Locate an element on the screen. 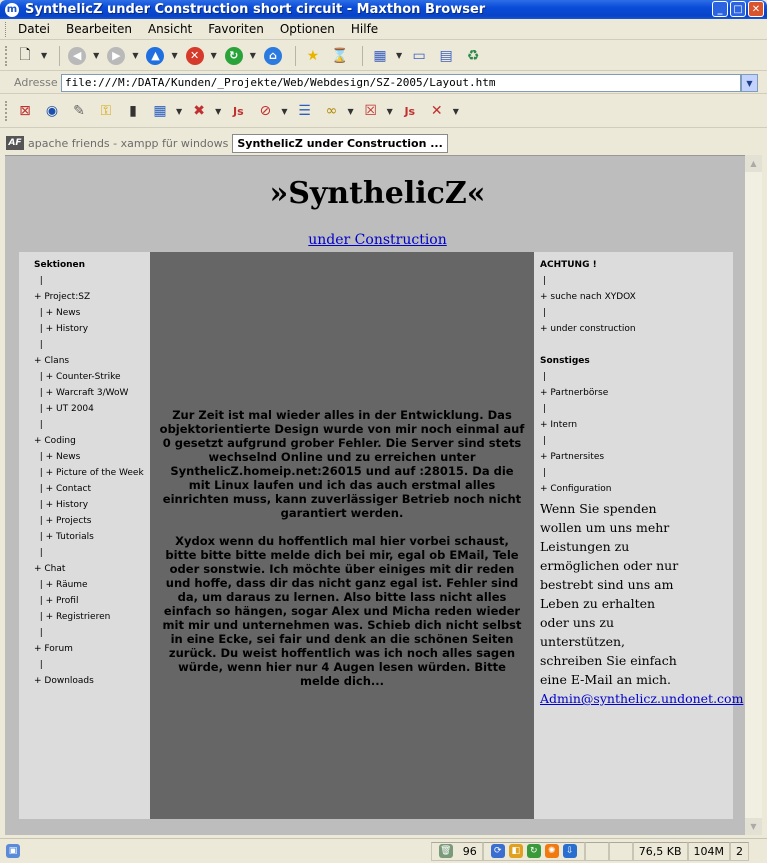 This screenshot has height=863, width=767. window-icon: ▦ is located at coordinates (380, 56).